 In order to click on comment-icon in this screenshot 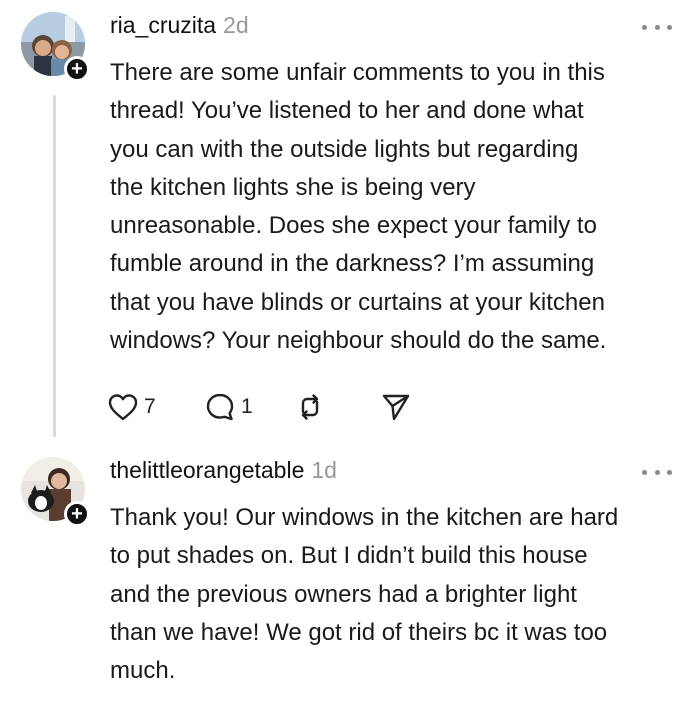, I will do `click(220, 407)`.